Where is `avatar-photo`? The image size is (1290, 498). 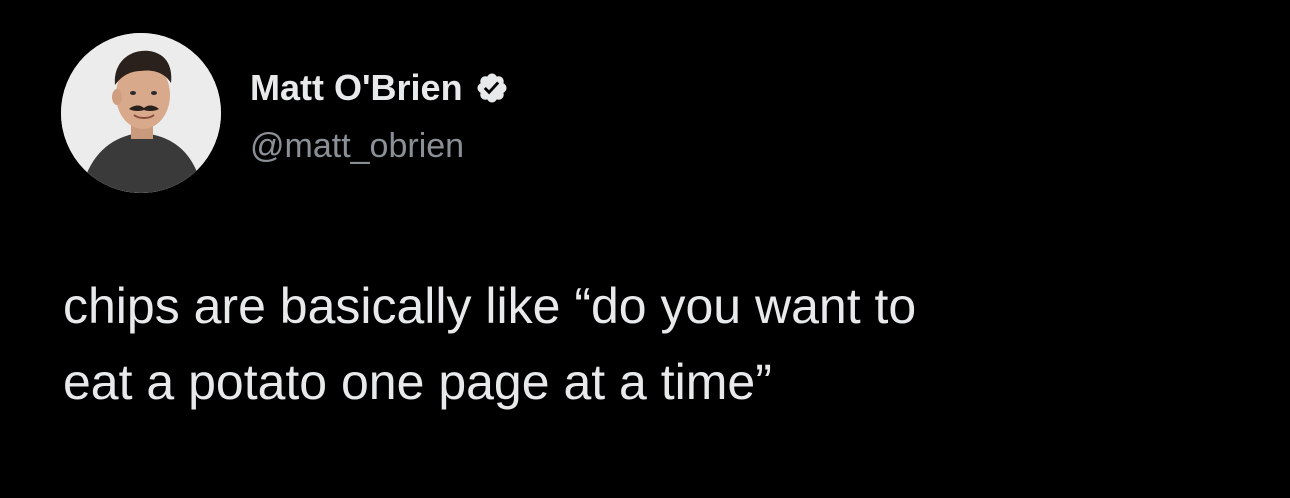
avatar-photo is located at coordinates (141, 113).